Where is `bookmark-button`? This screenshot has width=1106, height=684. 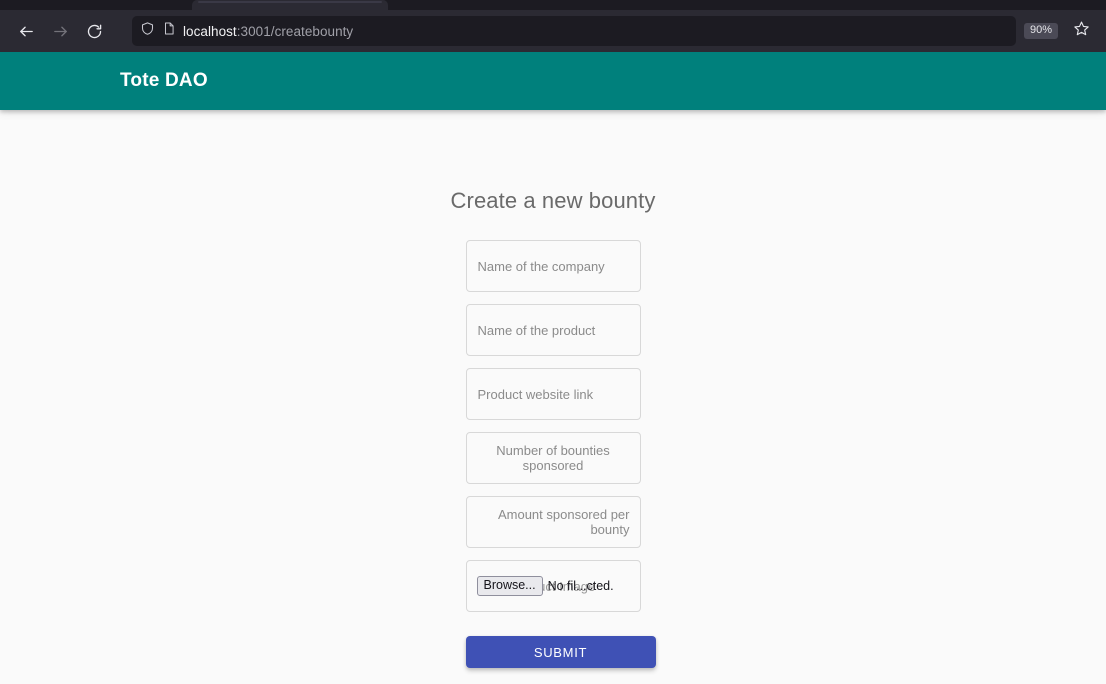
bookmark-button is located at coordinates (1081, 31).